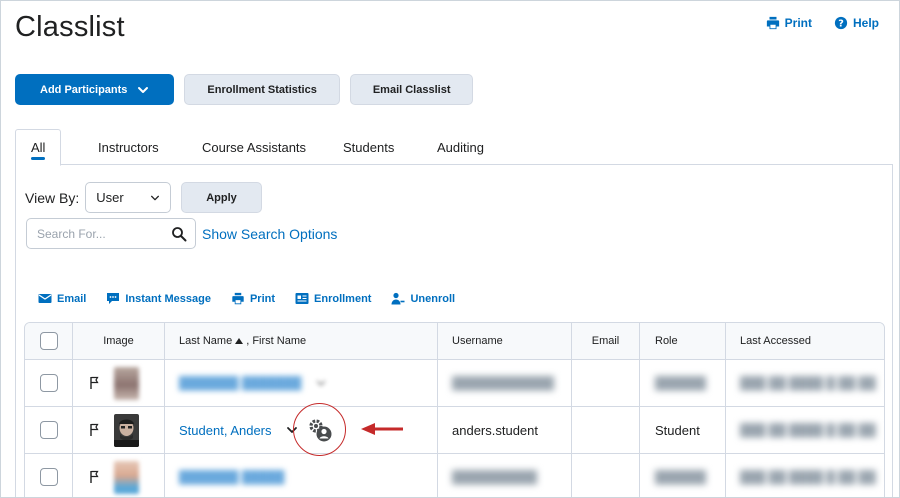  I want to click on search-input, so click(102, 233).